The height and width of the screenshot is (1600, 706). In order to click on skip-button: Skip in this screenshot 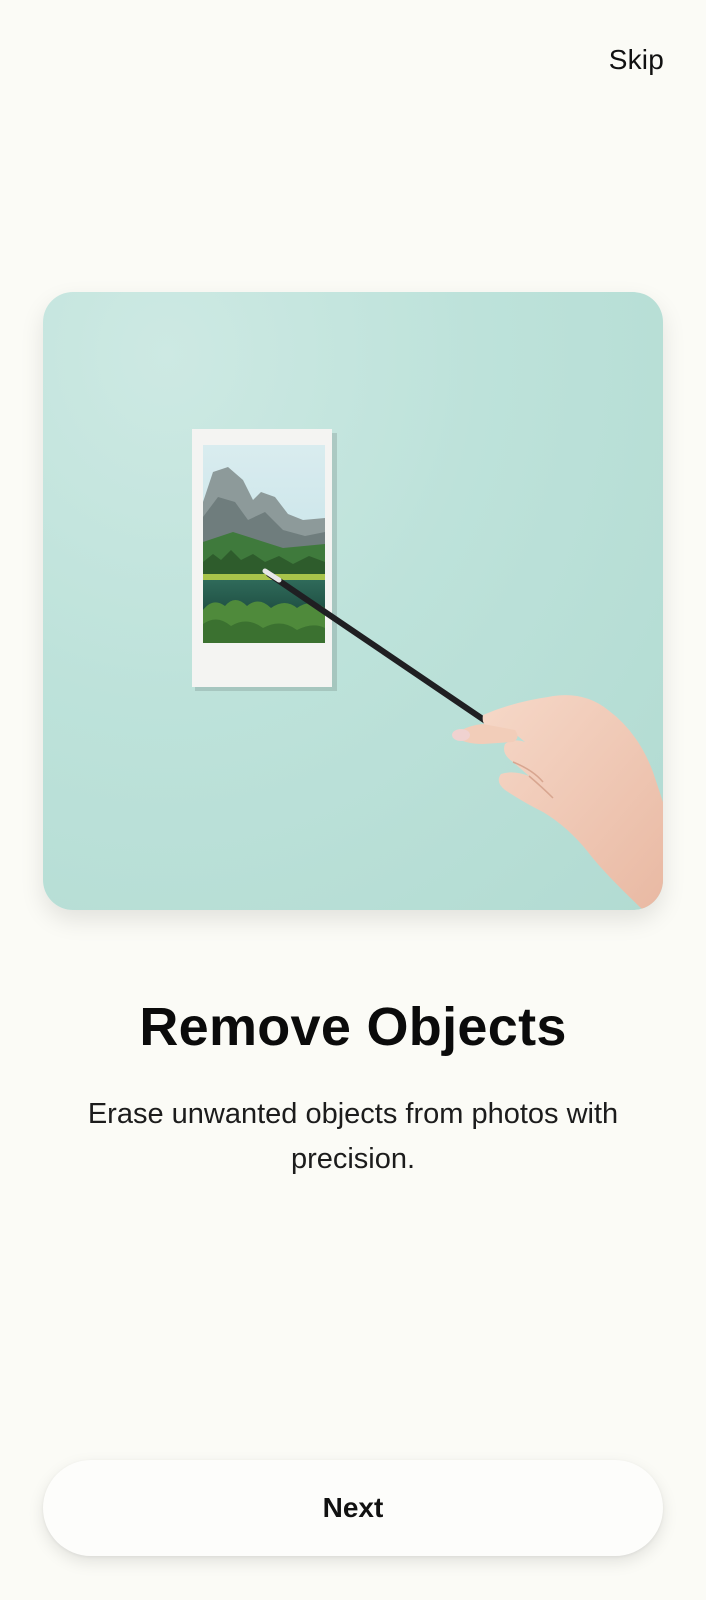, I will do `click(636, 60)`.